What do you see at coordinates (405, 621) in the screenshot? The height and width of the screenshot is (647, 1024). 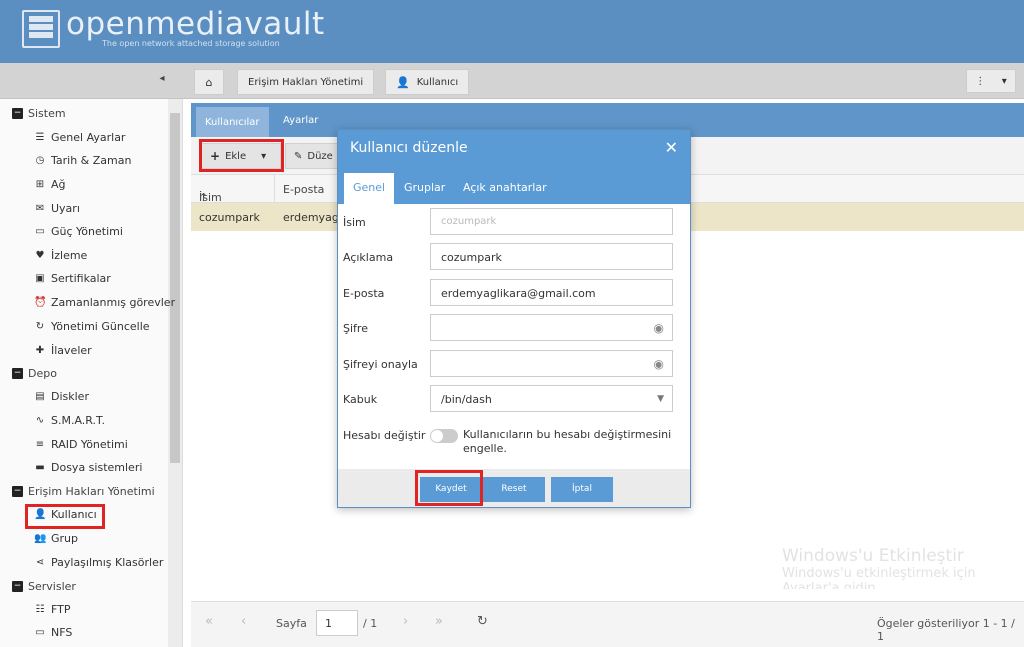 I see `next-page-icon: ›` at bounding box center [405, 621].